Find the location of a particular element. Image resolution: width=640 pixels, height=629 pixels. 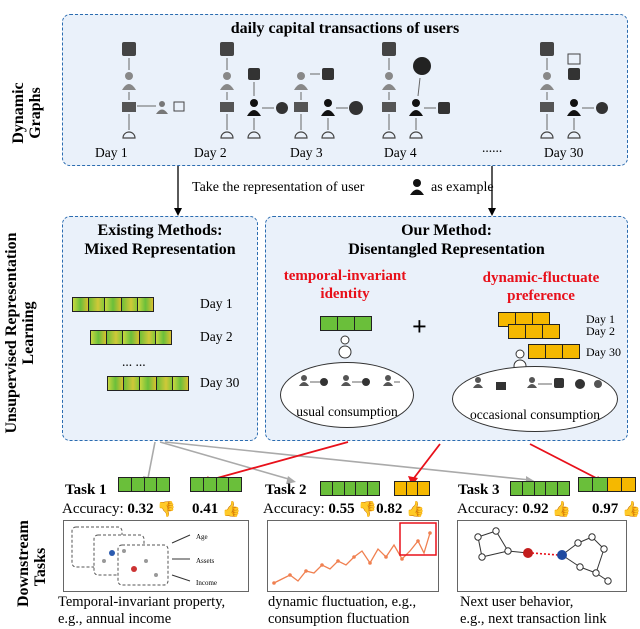

fluctuate-label-1: dynamic-fluctuate is located at coordinates (541, 278).